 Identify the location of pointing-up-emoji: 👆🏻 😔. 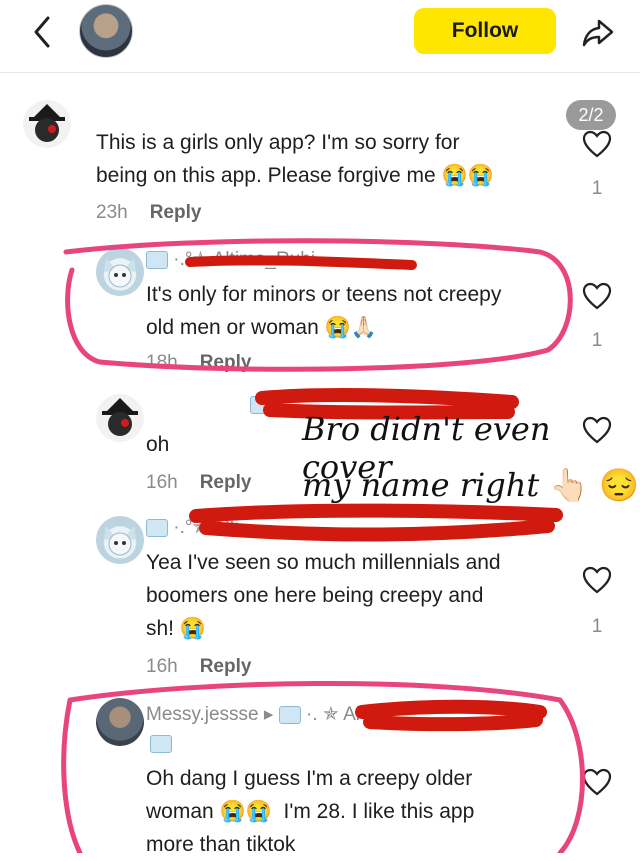
(594, 485).